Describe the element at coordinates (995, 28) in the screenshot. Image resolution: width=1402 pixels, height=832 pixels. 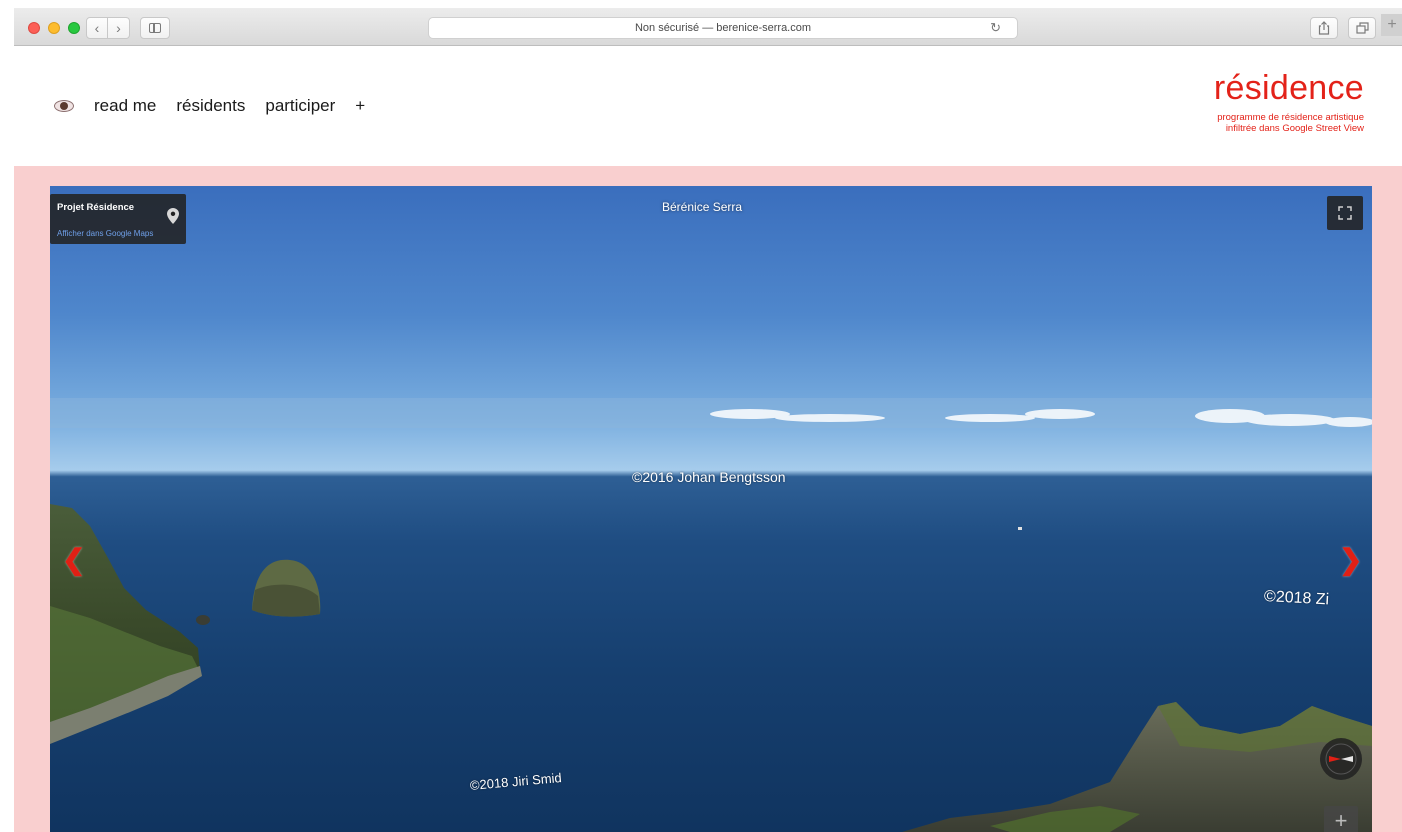
I see `reload-icon: ↻` at that location.